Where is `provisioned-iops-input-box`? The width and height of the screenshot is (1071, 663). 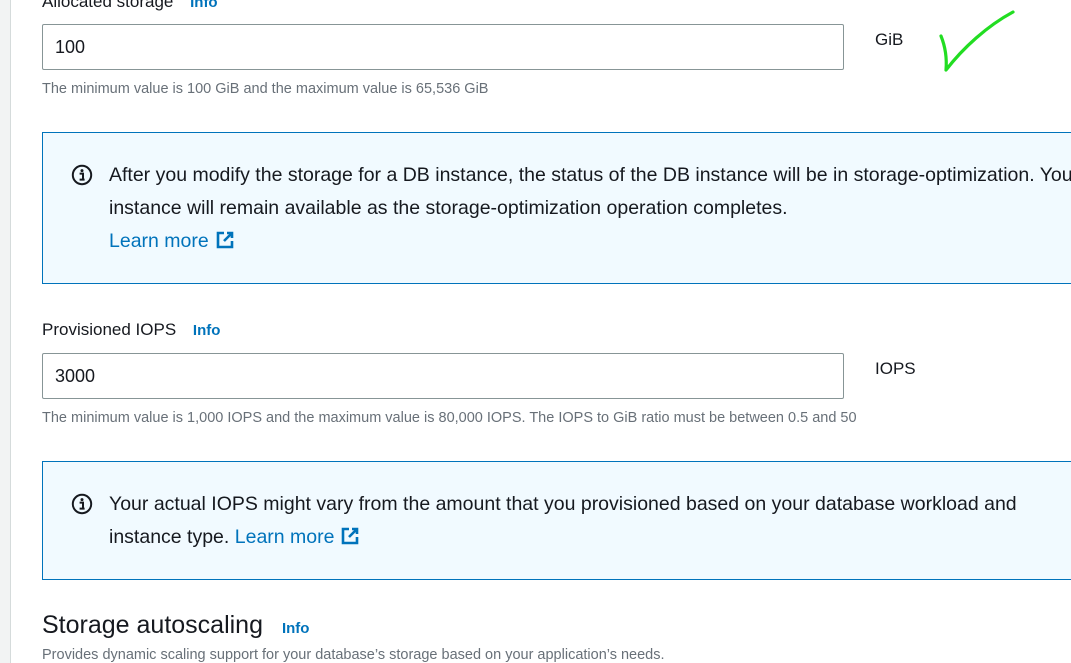 provisioned-iops-input-box is located at coordinates (443, 376).